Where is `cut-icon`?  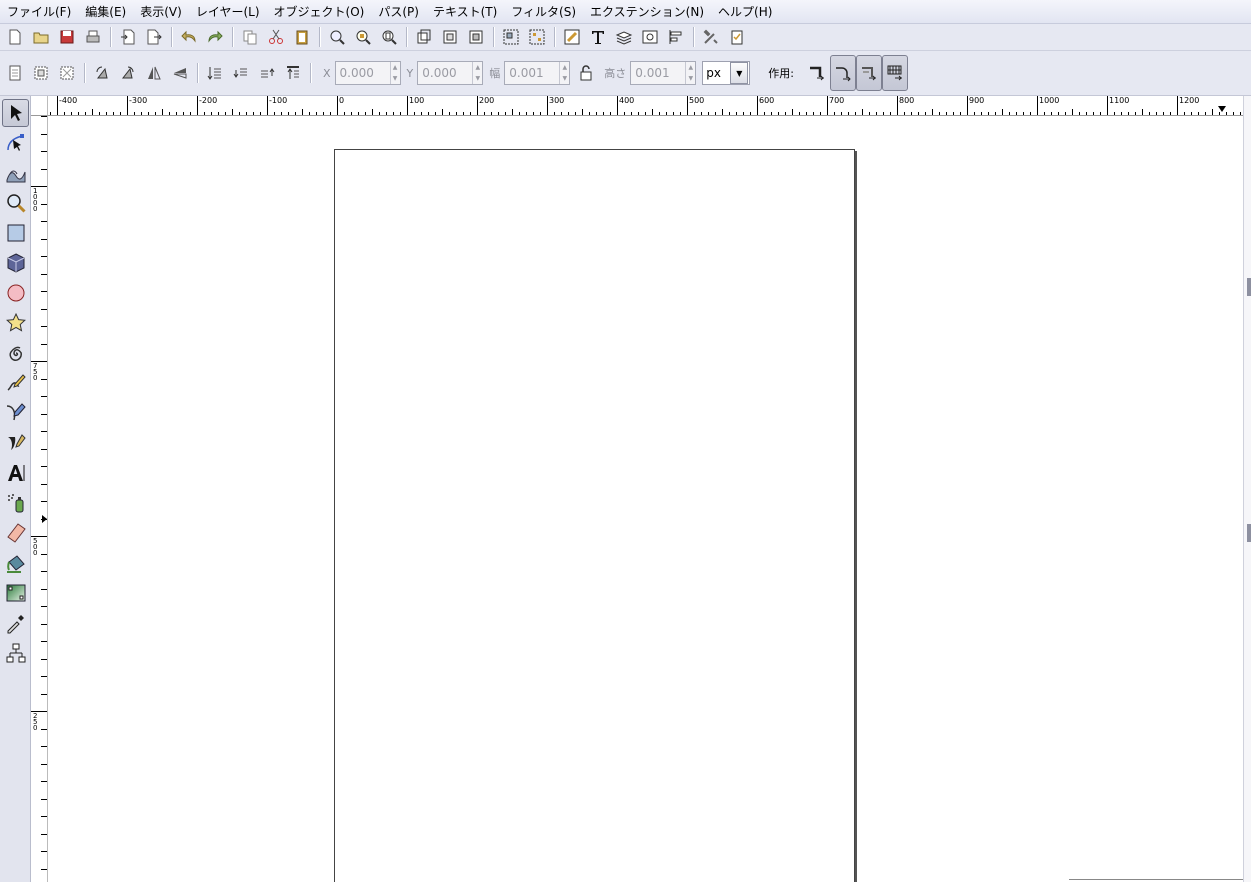 cut-icon is located at coordinates (276, 37).